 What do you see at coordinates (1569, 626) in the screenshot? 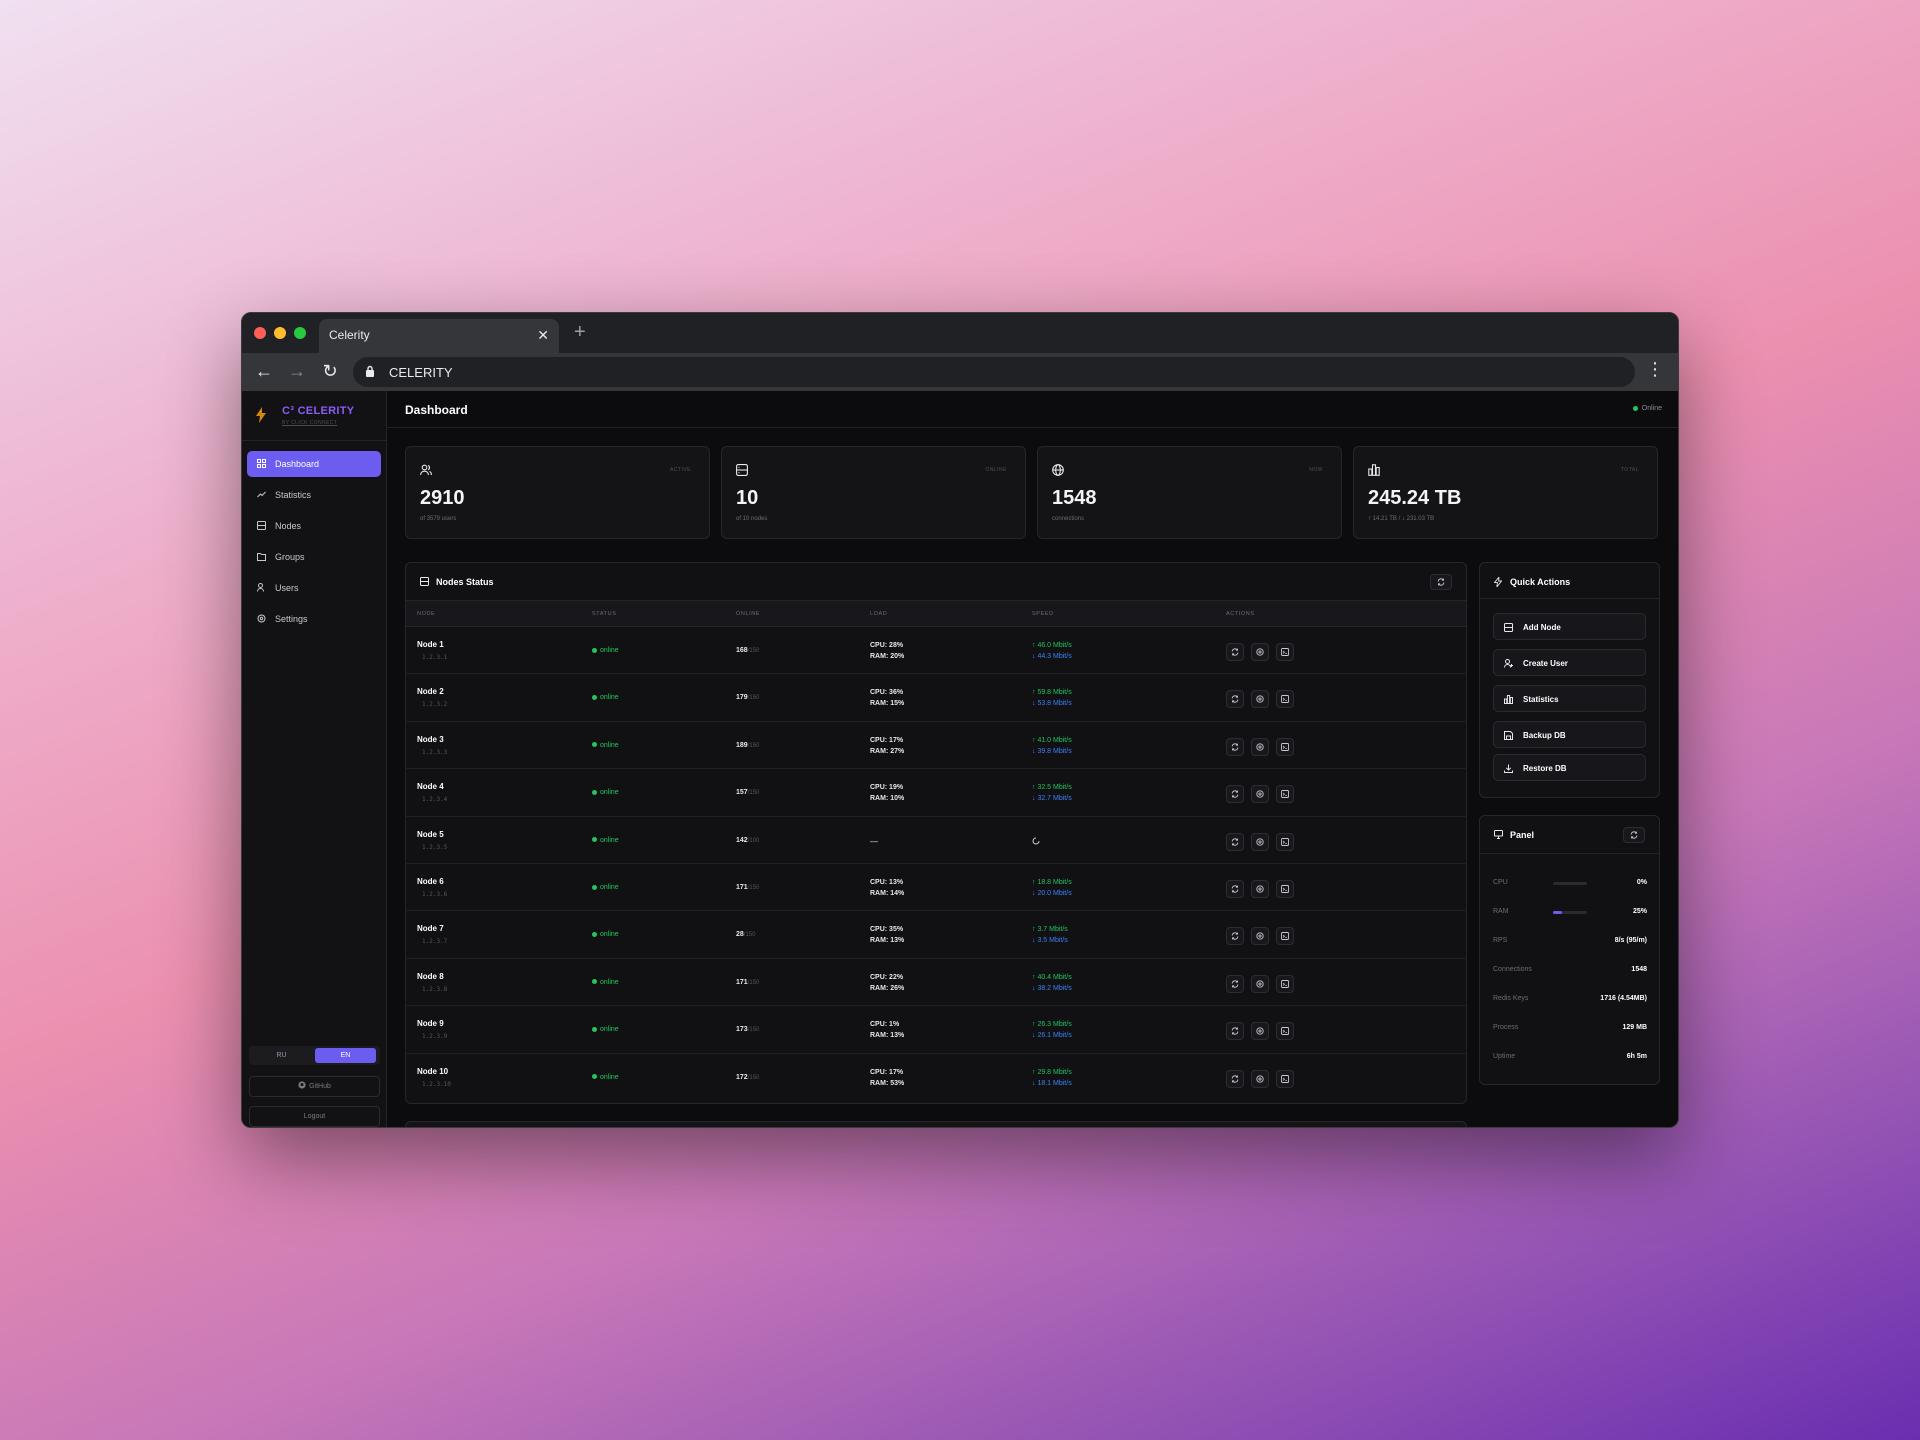
I see `add-node-button: Add Node` at bounding box center [1569, 626].